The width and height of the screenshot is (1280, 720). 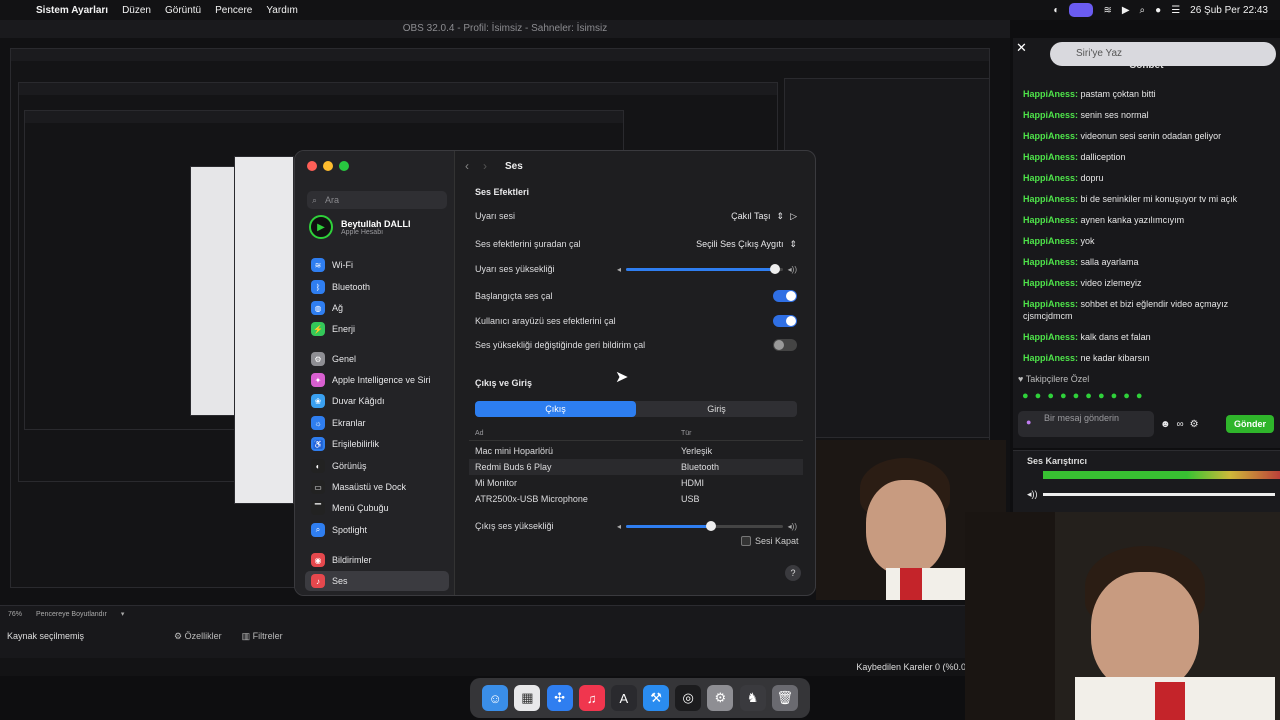 What do you see at coordinates (1175, 10) in the screenshot?
I see `control-center-icon: ☰` at bounding box center [1175, 10].